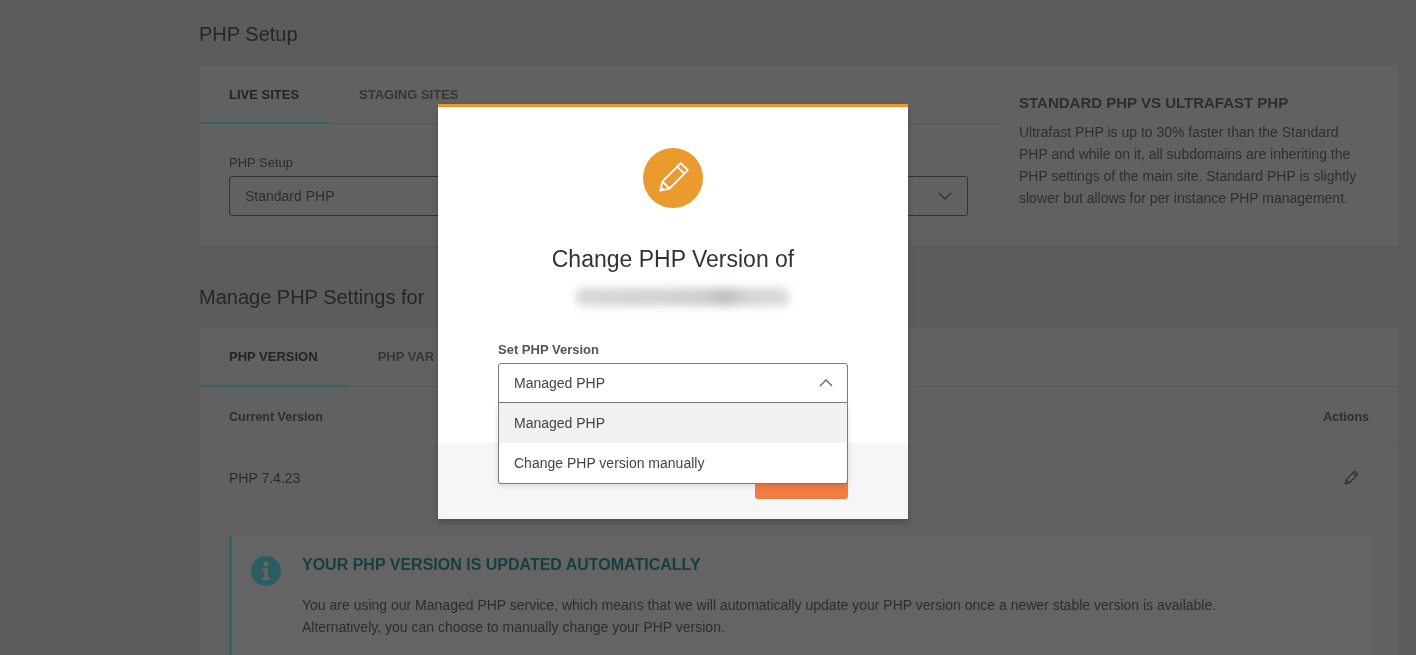 Image resolution: width=1416 pixels, height=655 pixels. What do you see at coordinates (273, 357) in the screenshot?
I see `tab: PHP VERSION` at bounding box center [273, 357].